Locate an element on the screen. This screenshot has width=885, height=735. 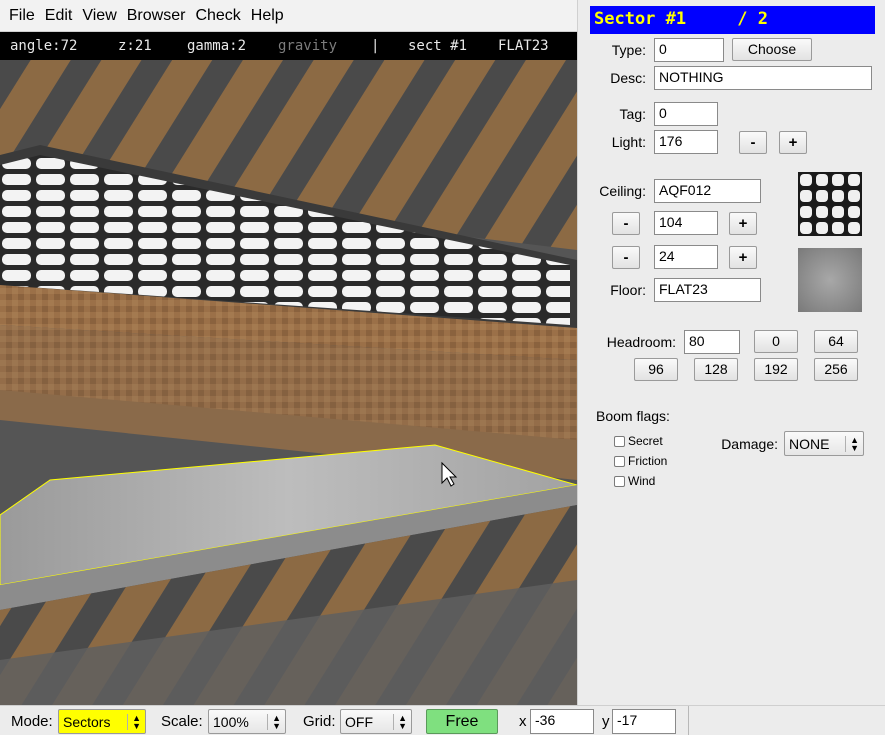
headroom-preset-128: 128 is located at coordinates (716, 369).